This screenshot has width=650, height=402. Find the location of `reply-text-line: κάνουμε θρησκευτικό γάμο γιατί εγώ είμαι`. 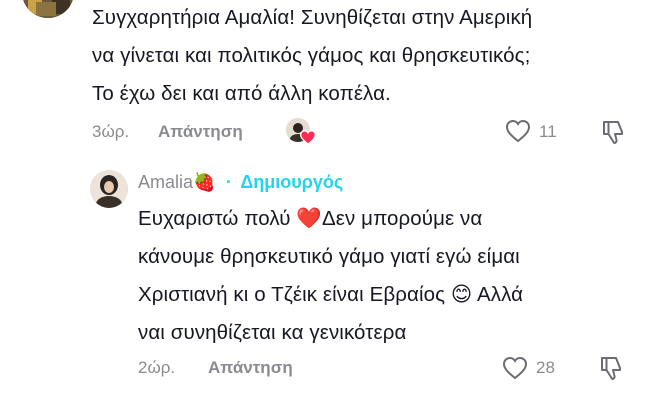

reply-text-line: κάνουμε θρησκευτικό γάμο γιατί εγώ είμαι is located at coordinates (329, 256).